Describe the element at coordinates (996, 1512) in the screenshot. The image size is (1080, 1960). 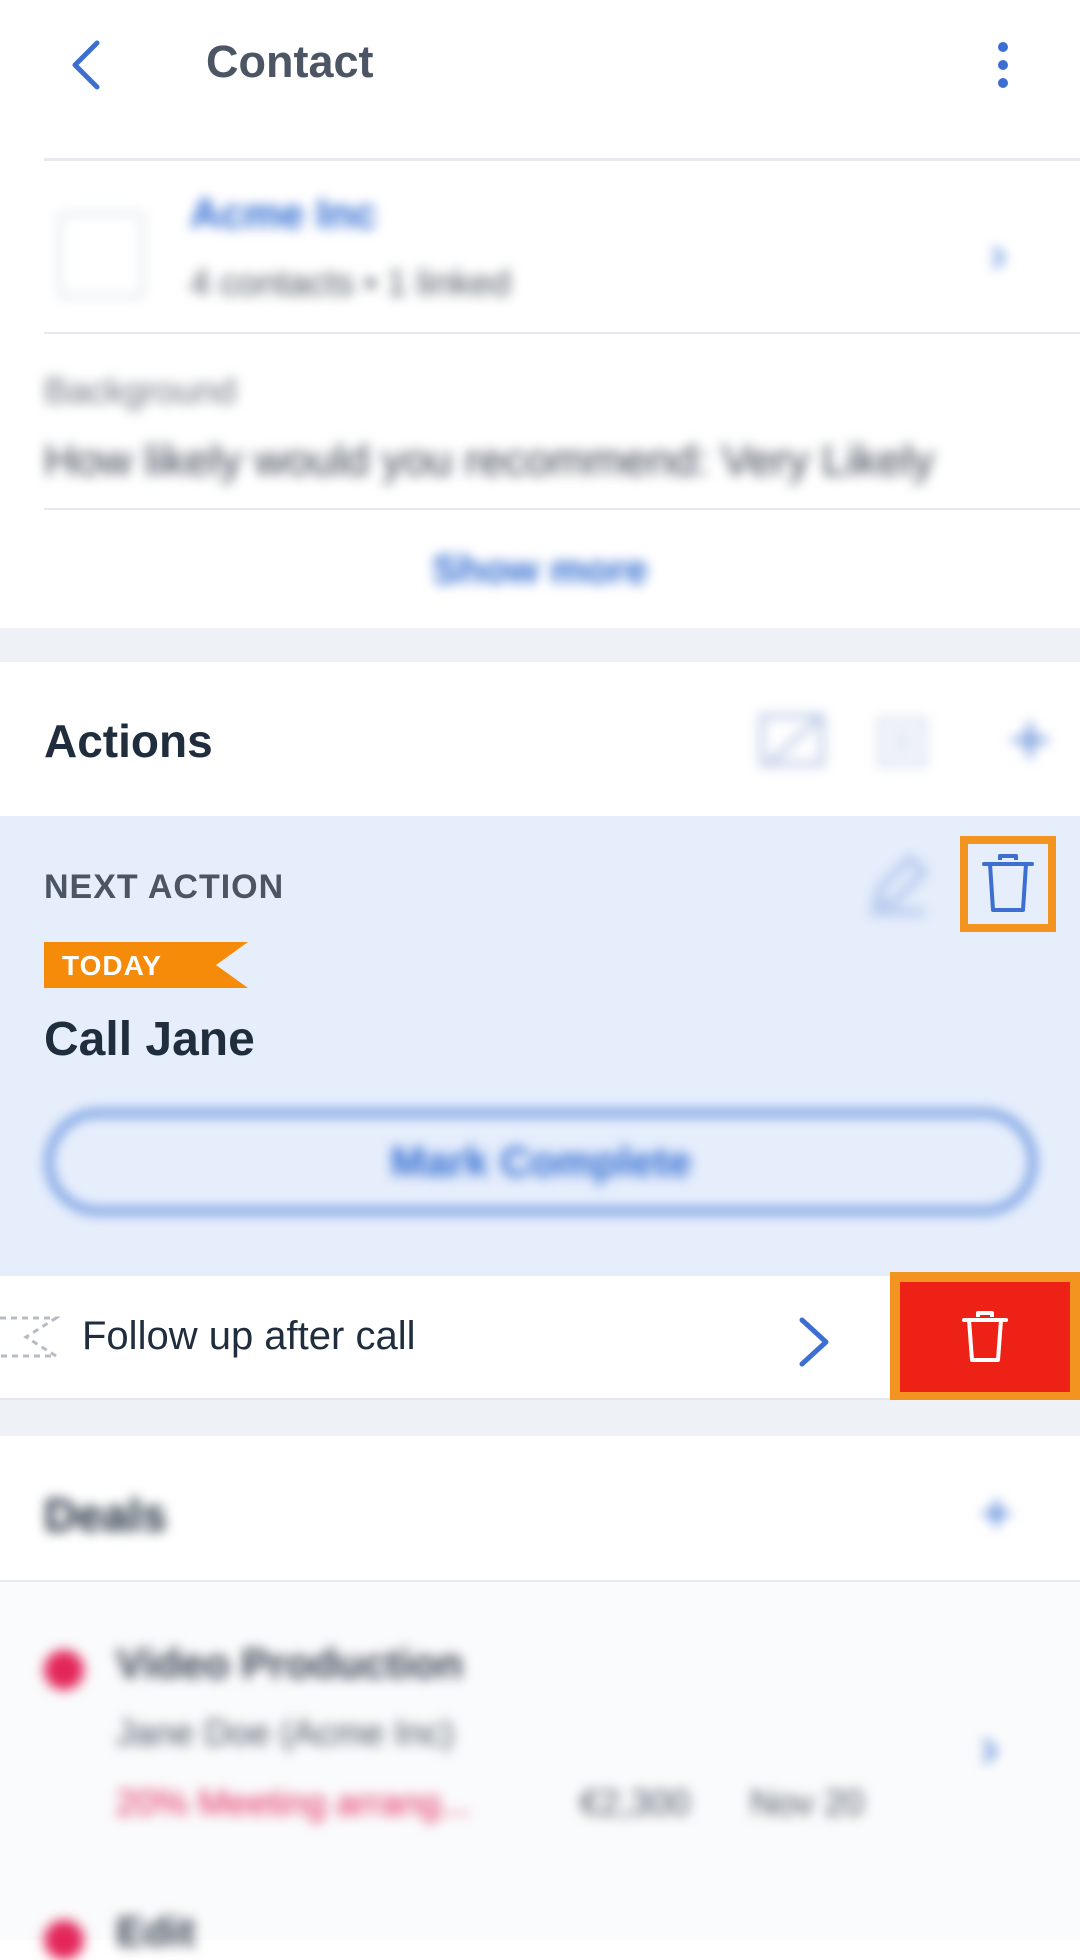
I see `add-deal-icon: +` at that location.